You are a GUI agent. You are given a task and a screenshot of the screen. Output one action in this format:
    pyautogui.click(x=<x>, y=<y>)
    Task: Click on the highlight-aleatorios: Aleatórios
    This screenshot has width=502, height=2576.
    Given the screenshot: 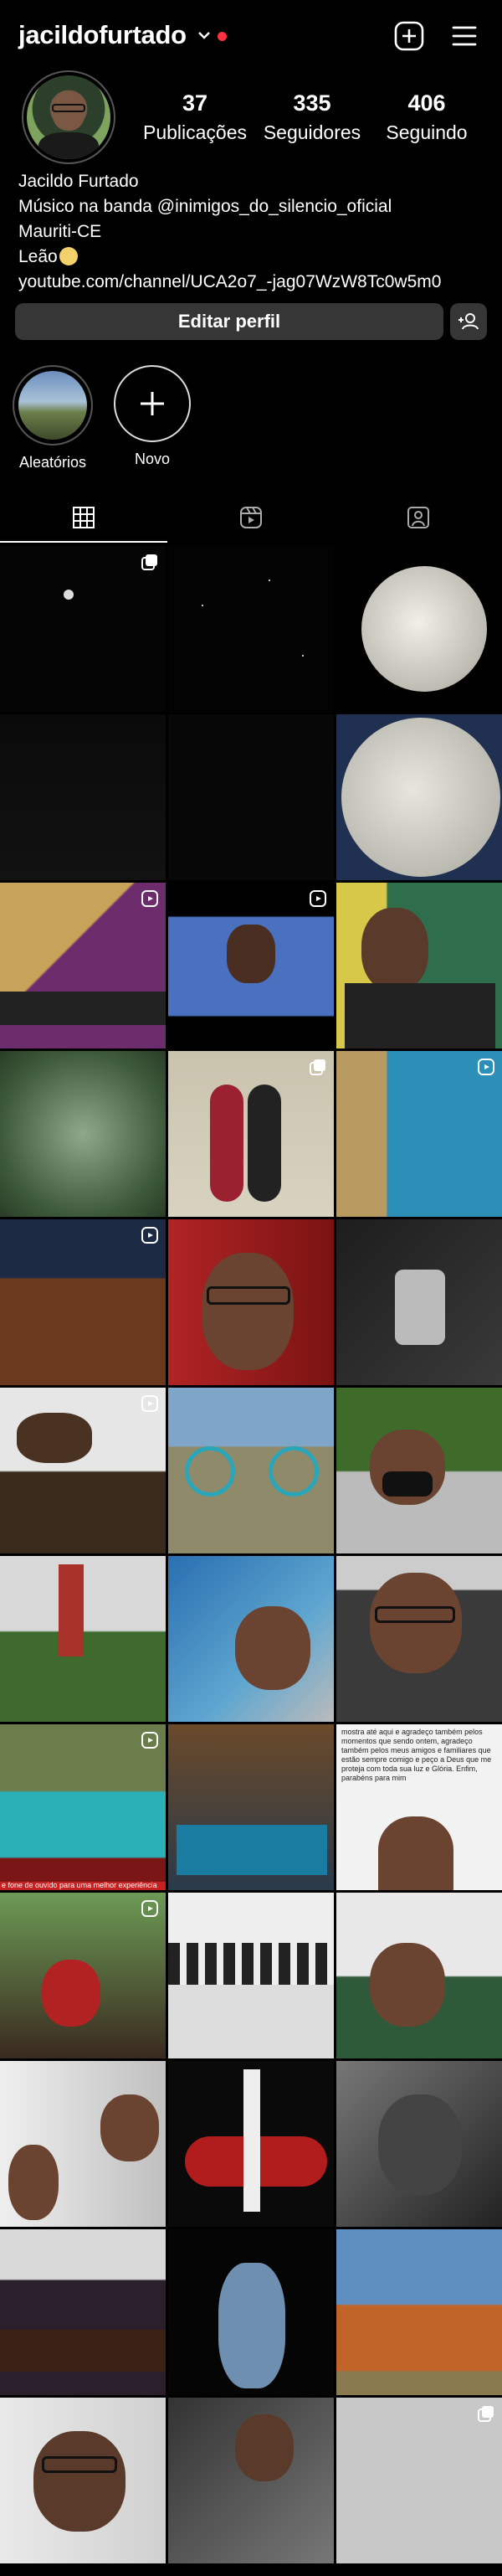 What is the action you would take?
    pyautogui.click(x=53, y=418)
    